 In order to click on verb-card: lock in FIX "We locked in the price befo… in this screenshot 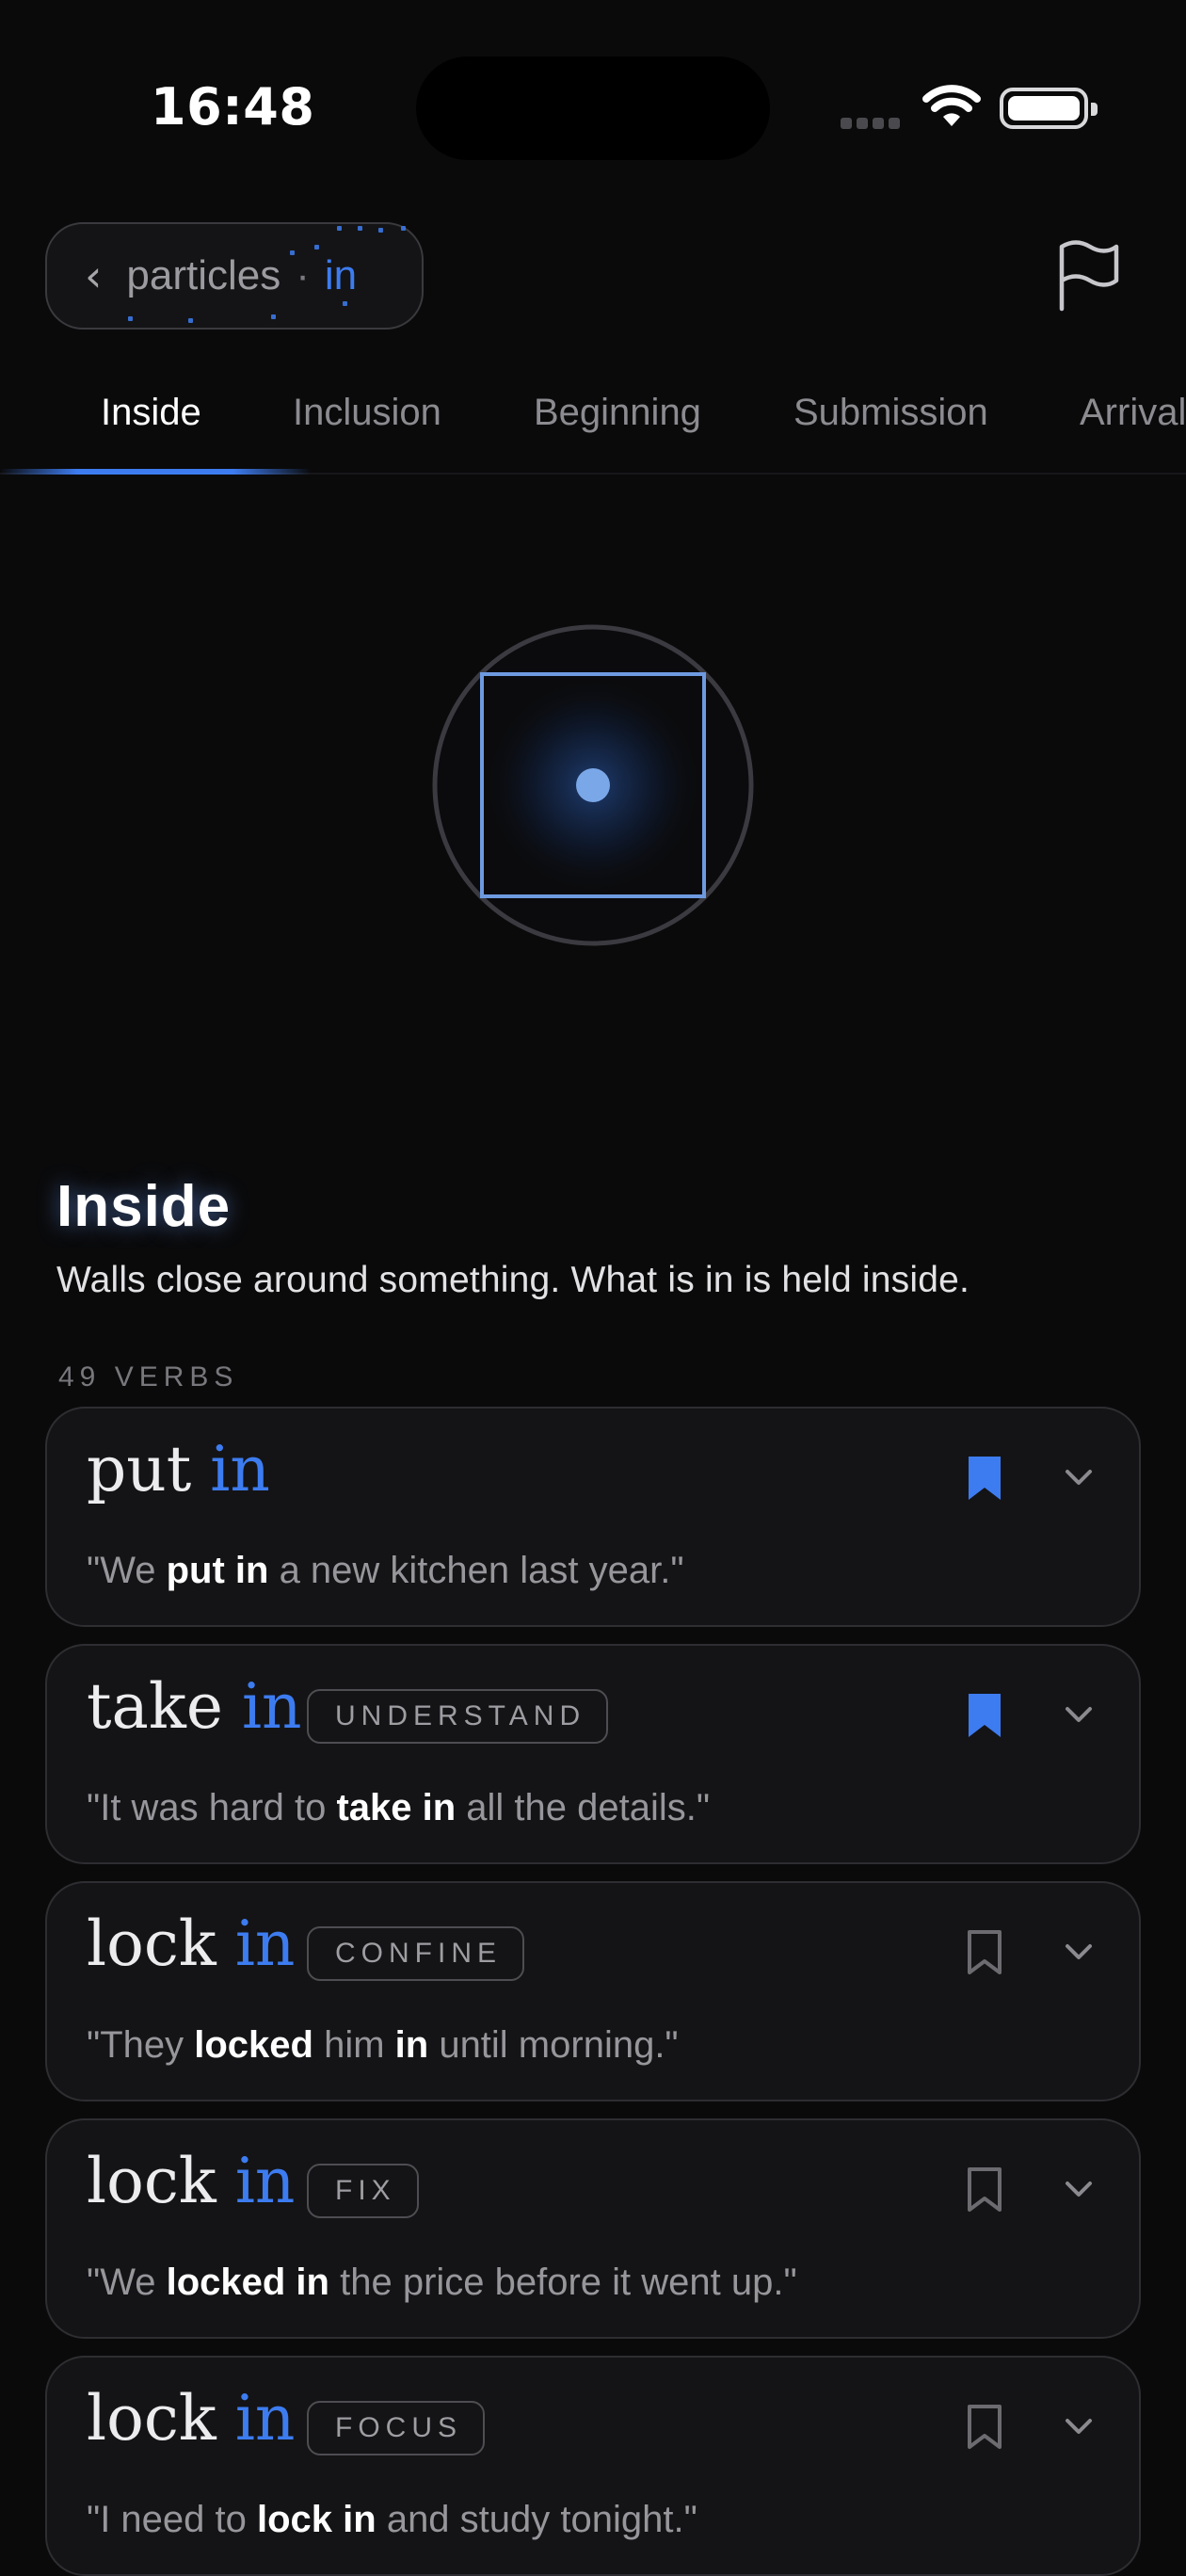, I will do `click(593, 2228)`.